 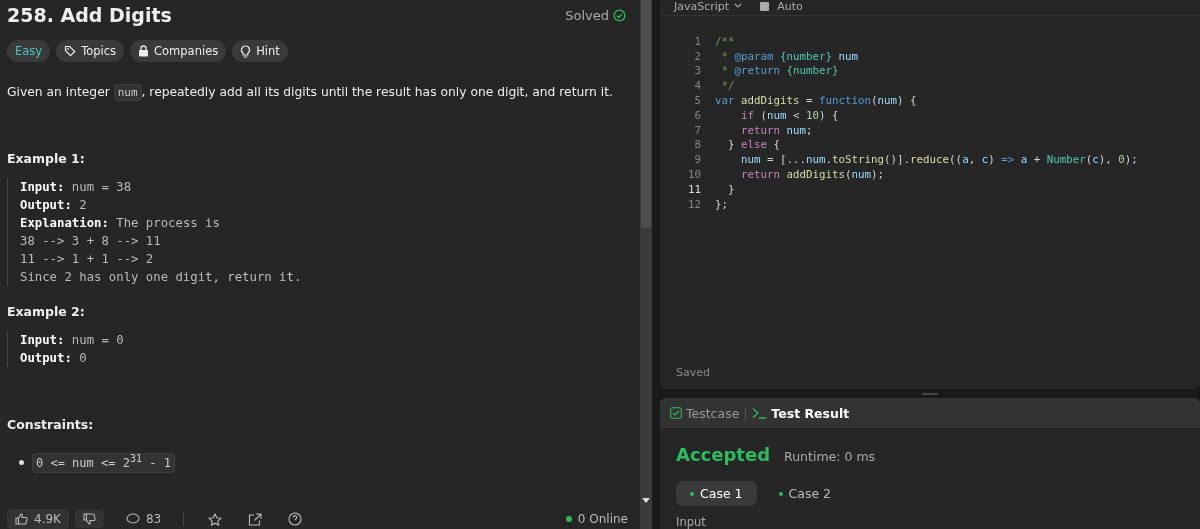 What do you see at coordinates (694, 204) in the screenshot?
I see `line-number: 12` at bounding box center [694, 204].